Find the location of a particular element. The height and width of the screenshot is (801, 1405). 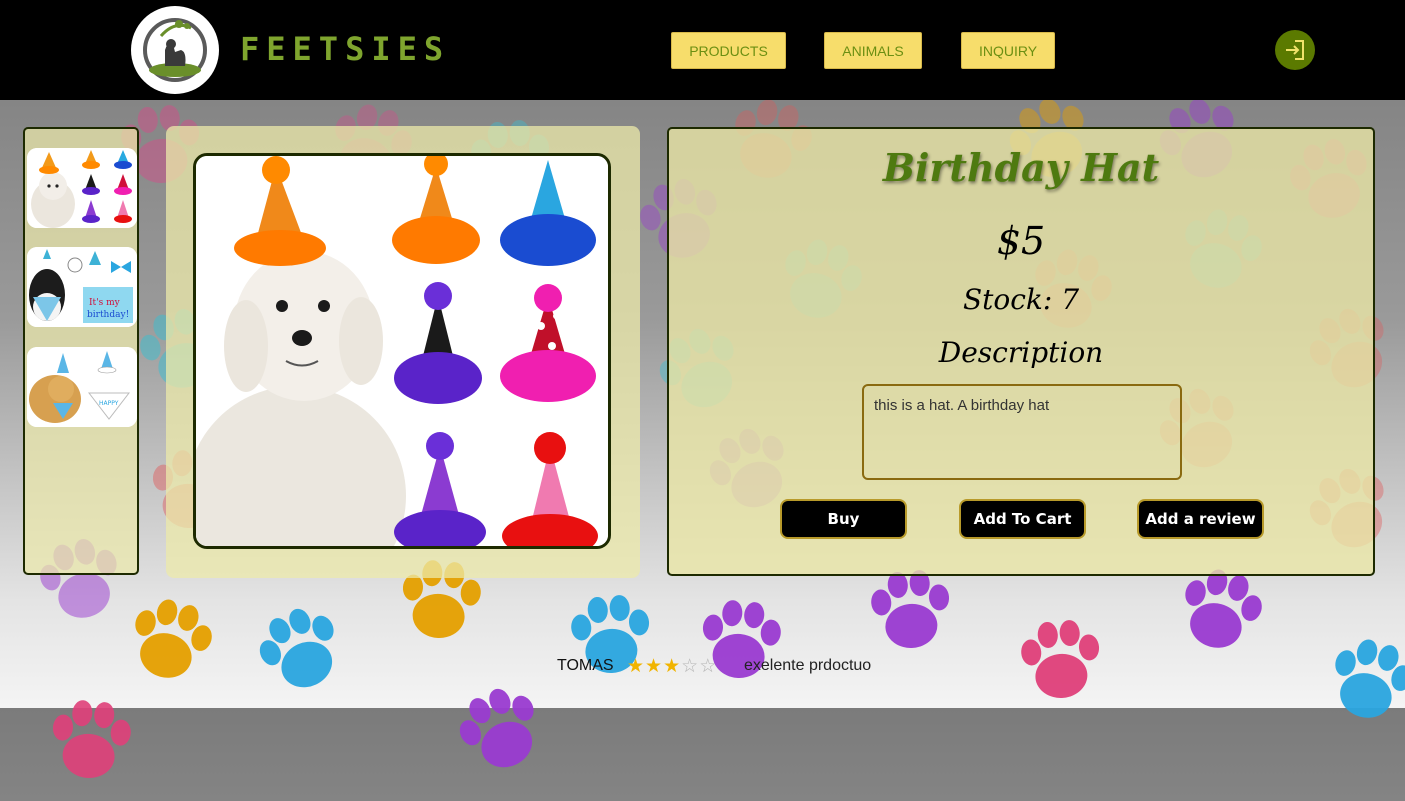

description-box: this is a hat. A birthday hat is located at coordinates (1022, 432).